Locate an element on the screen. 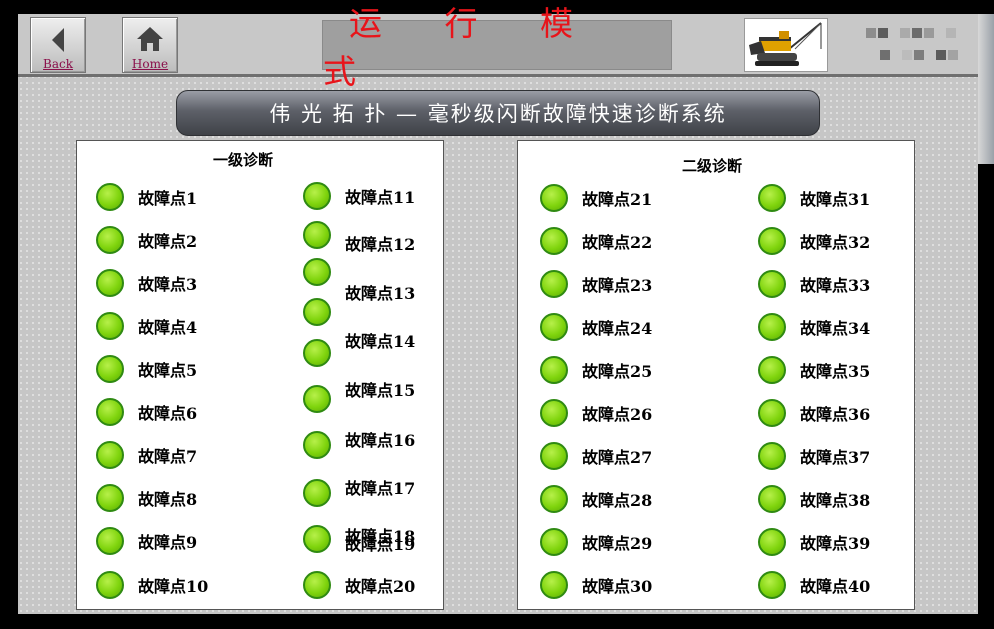  side-edge-strip is located at coordinates (986, 89).